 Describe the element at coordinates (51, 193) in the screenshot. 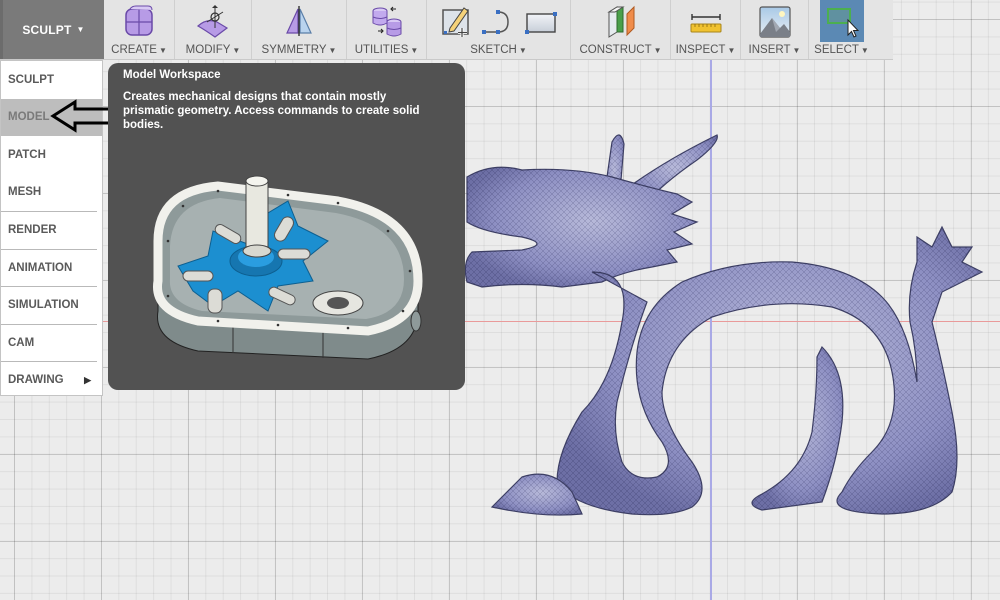

I see `workspace-menu-item-mesh: MESH` at that location.